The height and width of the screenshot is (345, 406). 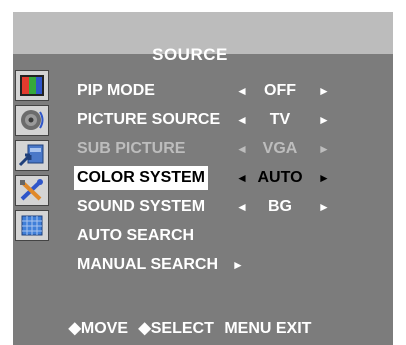 I want to click on row-value: OFF, so click(x=280, y=90).